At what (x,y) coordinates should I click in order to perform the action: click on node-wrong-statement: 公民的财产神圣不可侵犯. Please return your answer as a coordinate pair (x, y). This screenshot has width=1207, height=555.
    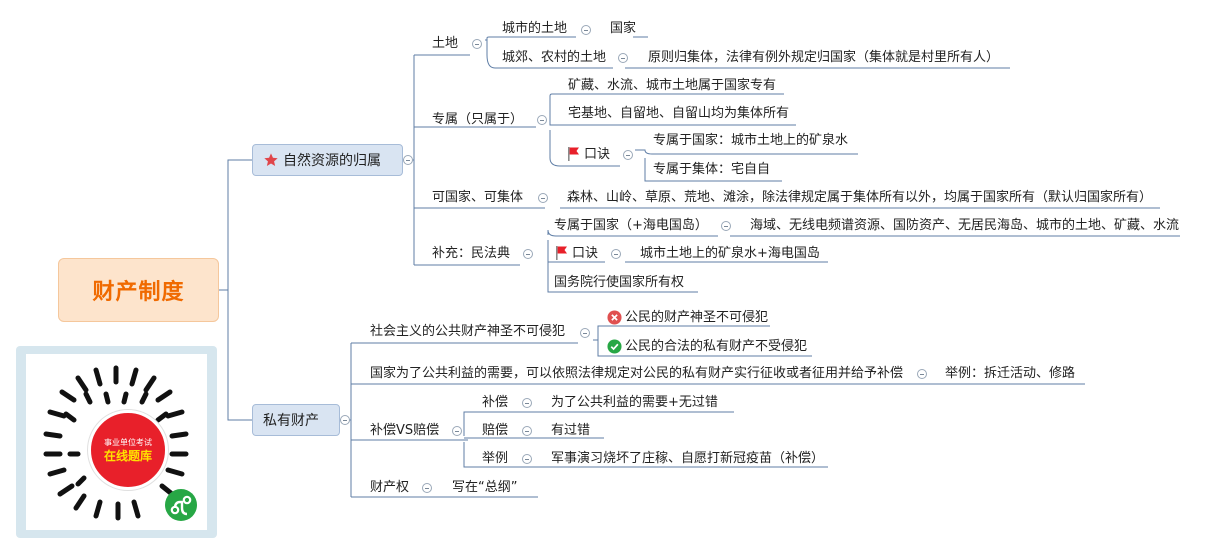
    Looking at the image, I should click on (696, 318).